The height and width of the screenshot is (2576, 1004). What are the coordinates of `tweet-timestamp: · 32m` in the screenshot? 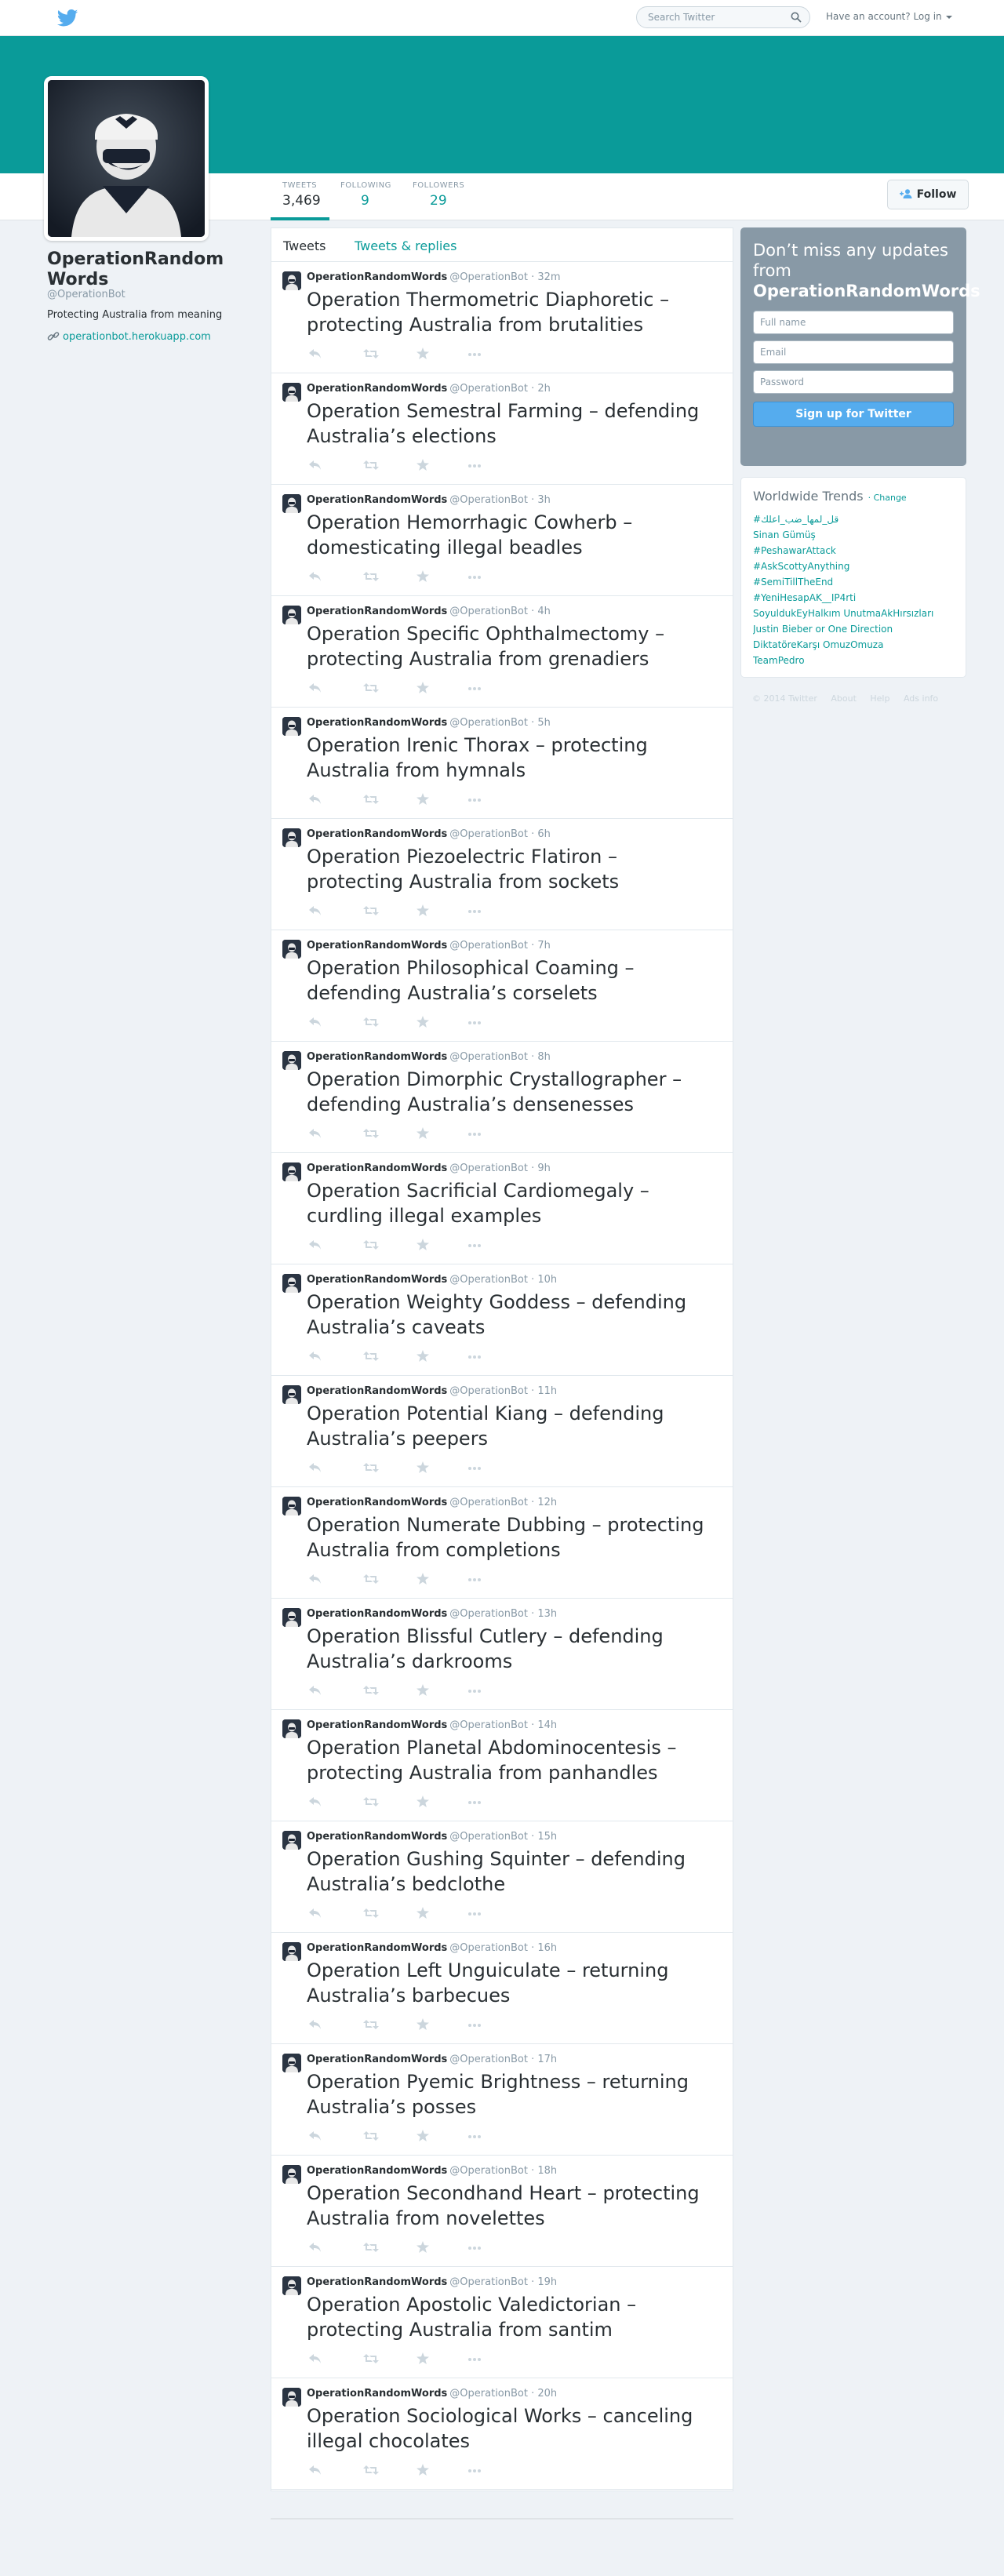 It's located at (545, 277).